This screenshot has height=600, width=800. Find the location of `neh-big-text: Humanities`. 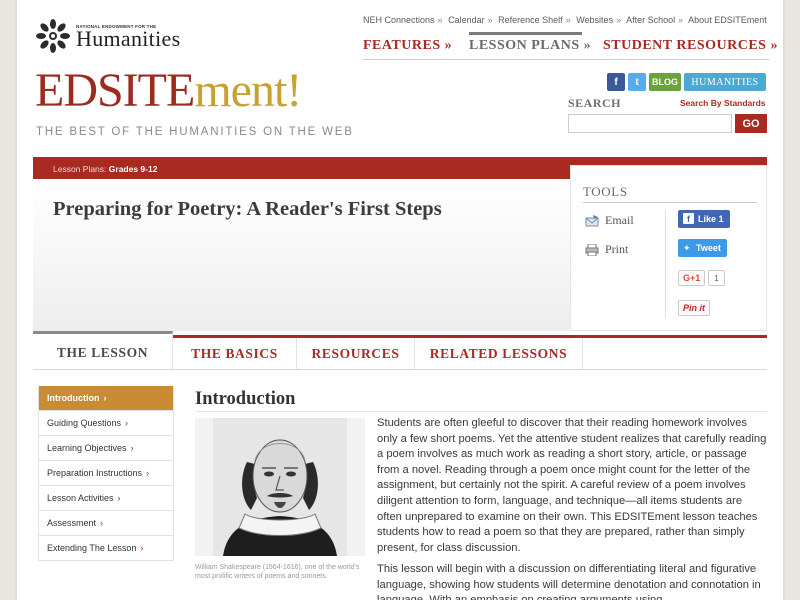

neh-big-text: Humanities is located at coordinates (128, 38).